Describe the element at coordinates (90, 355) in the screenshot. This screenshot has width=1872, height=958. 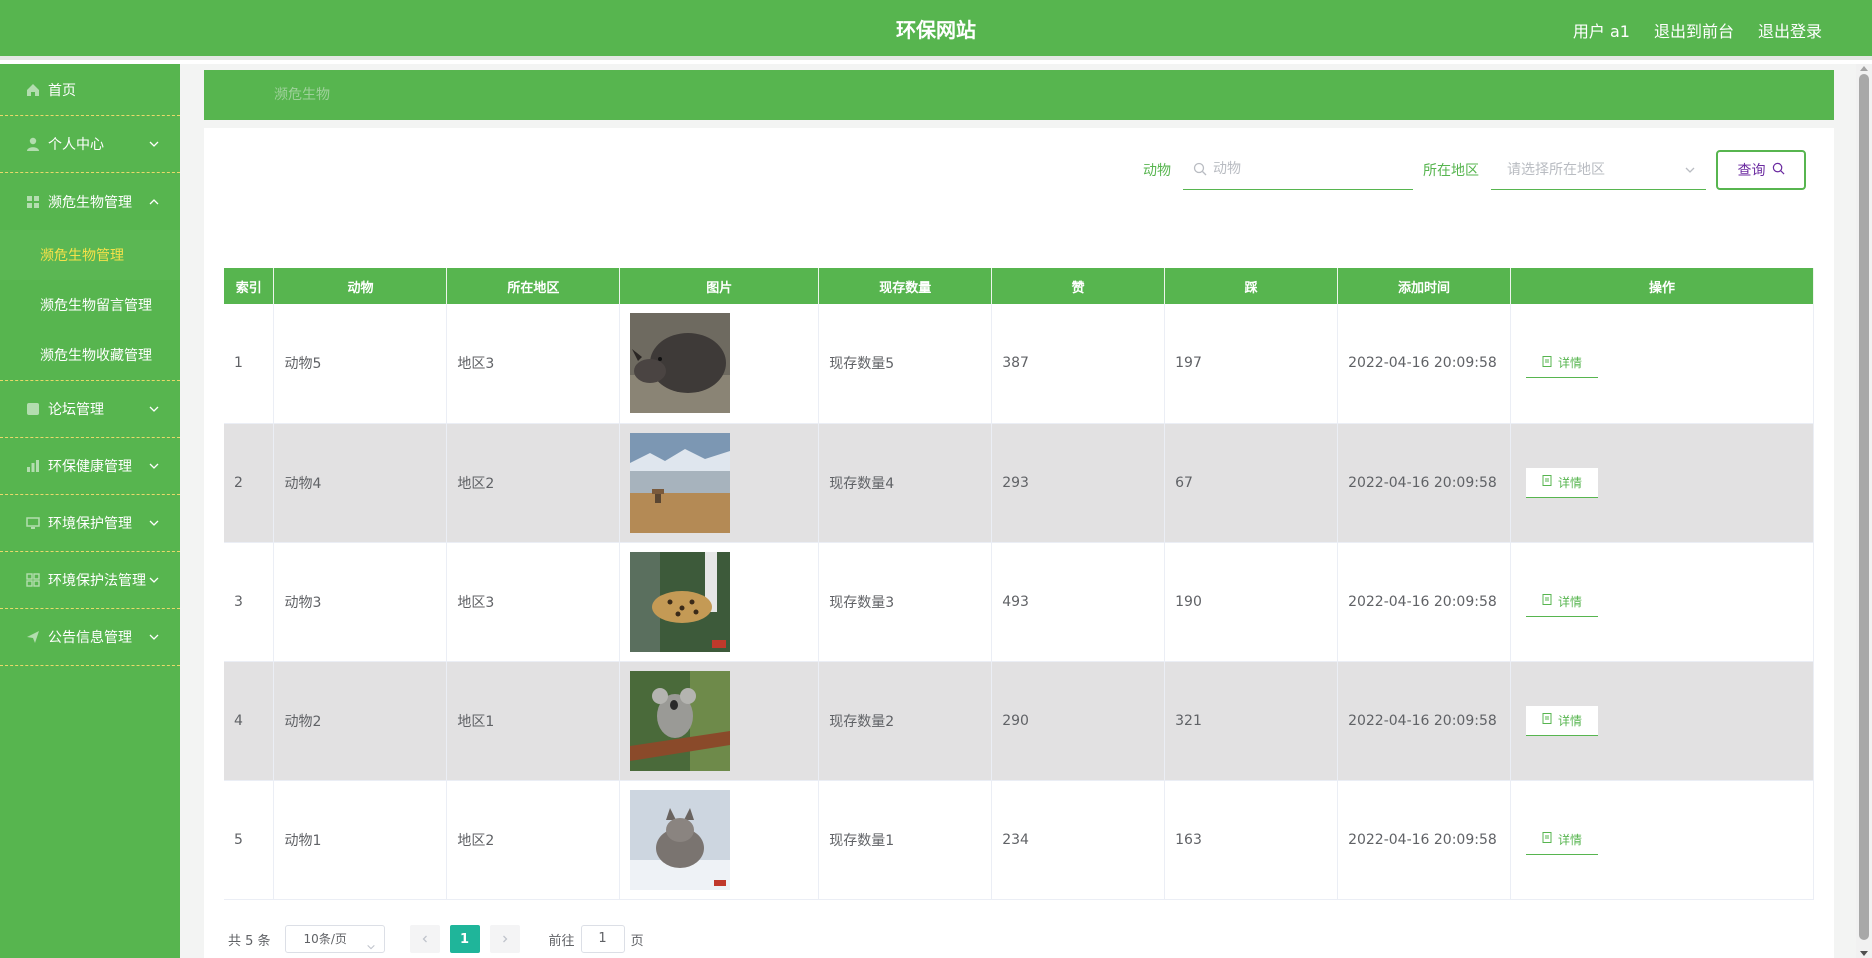
I see `sidebar-subitem-endangered-favorites: 濒危生物收藏管理` at that location.